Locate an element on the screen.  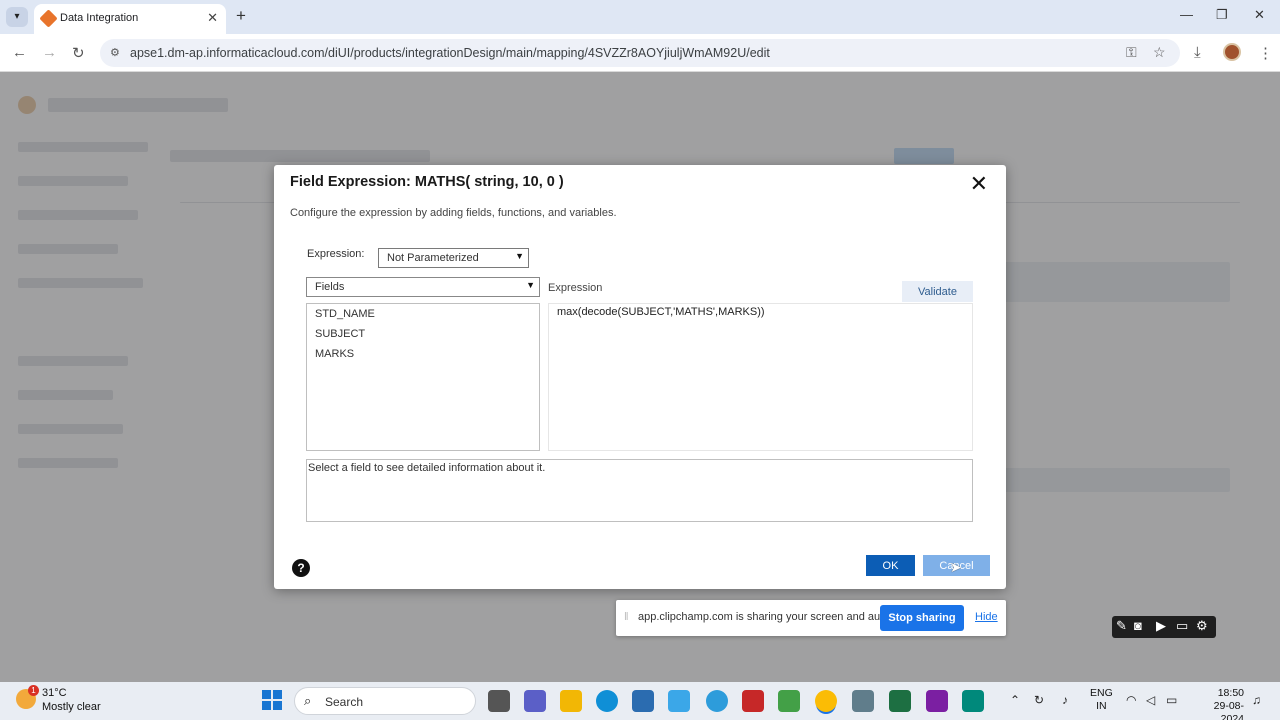
browser-menu-icon: ⋮ is located at coordinates (1265, 53).